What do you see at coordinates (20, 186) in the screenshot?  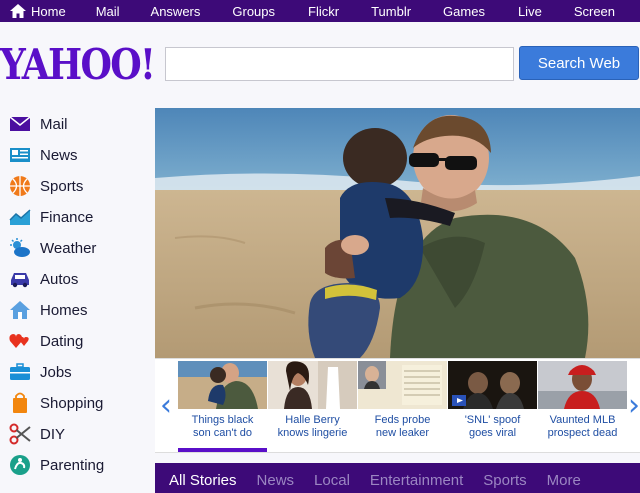 I see `basketball-icon` at bounding box center [20, 186].